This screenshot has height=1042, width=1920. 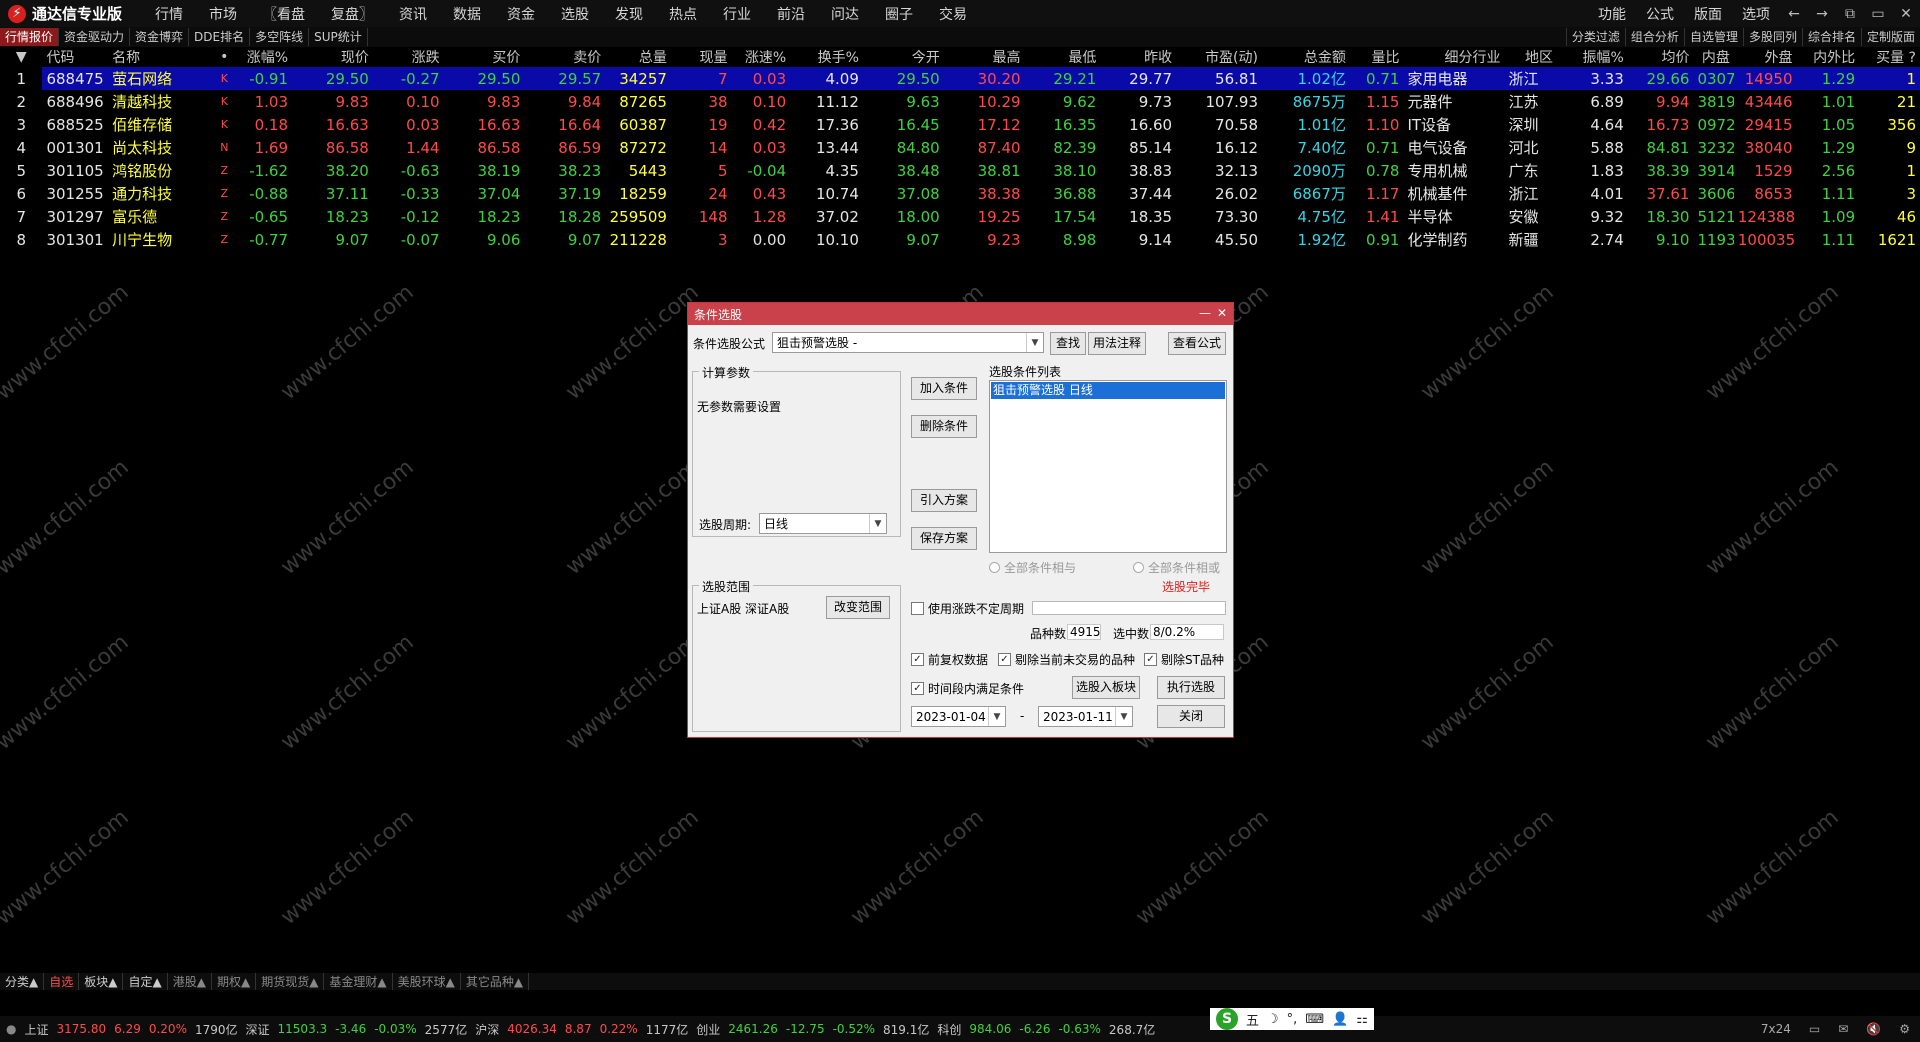 I want to click on add-condition-button: 加入条件, so click(x=944, y=388).